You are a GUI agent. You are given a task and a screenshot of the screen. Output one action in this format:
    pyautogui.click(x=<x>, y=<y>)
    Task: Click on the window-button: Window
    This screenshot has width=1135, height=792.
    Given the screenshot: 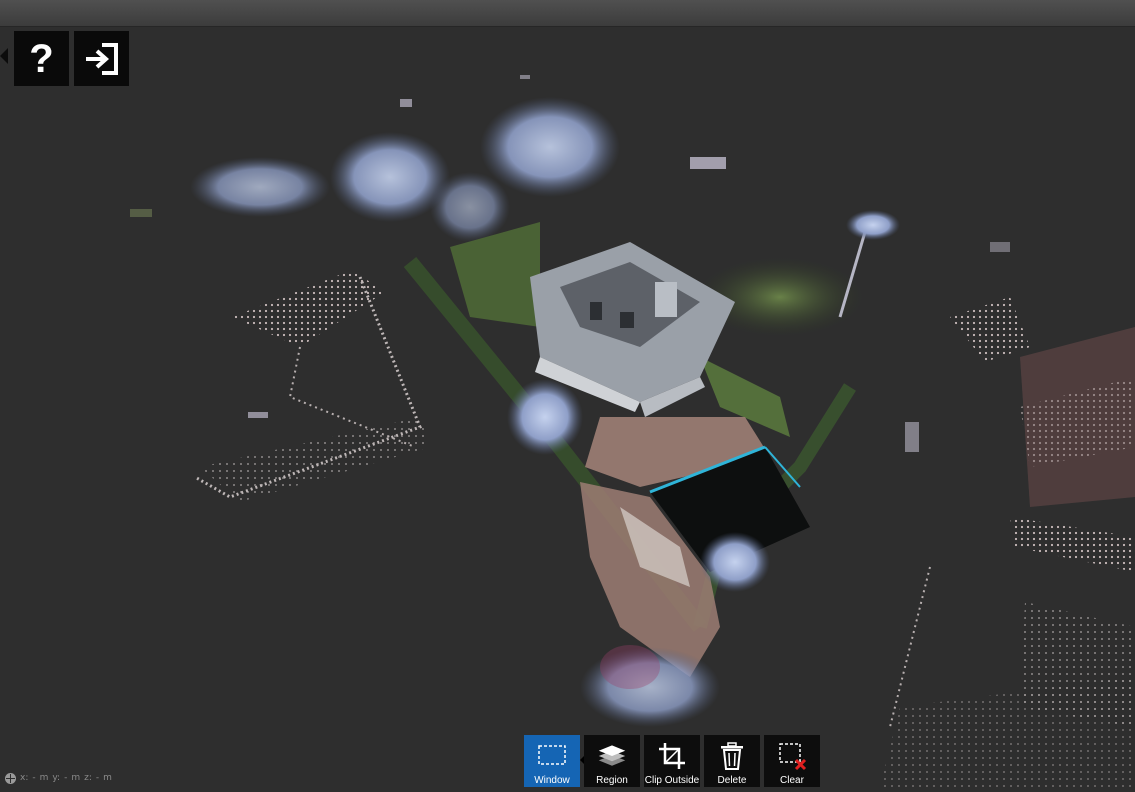 What is the action you would take?
    pyautogui.click(x=552, y=761)
    